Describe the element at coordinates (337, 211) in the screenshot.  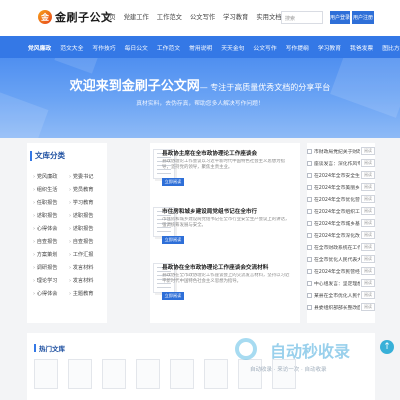
I see `list-item-title: 在2024年全市组织工作会议上的` at that location.